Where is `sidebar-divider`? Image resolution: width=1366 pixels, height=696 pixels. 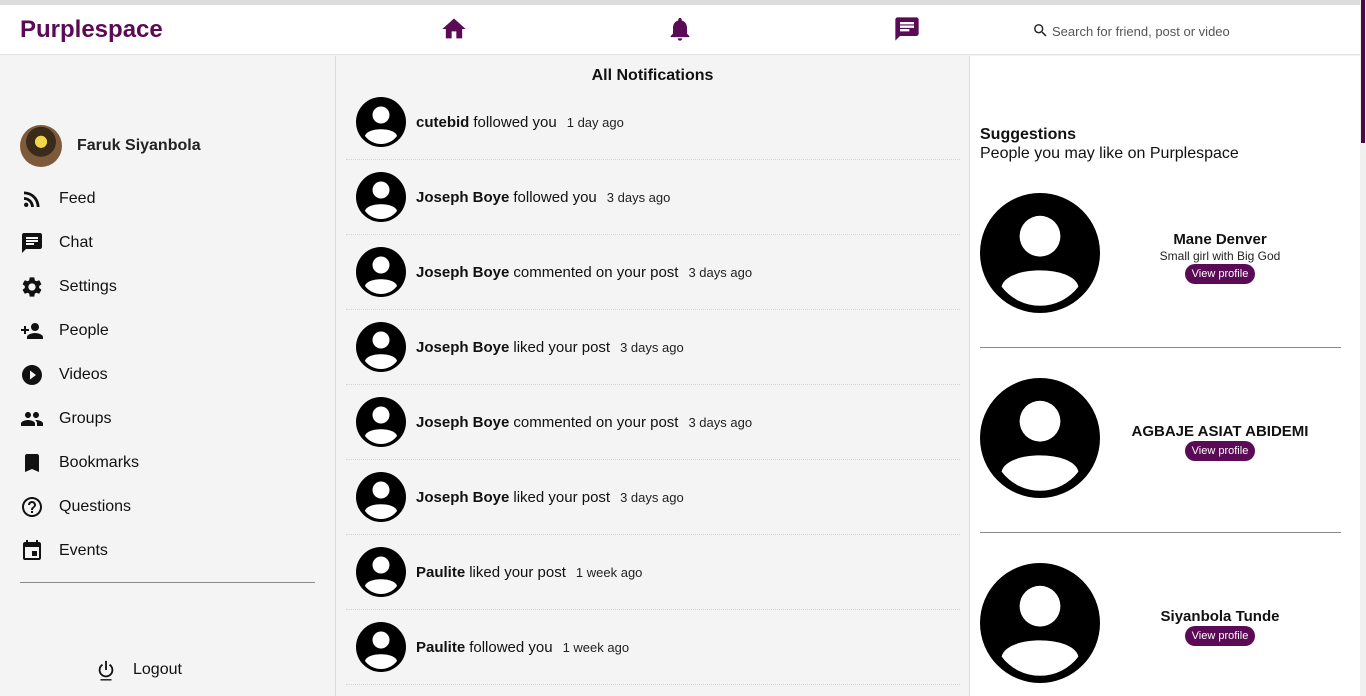 sidebar-divider is located at coordinates (167, 582).